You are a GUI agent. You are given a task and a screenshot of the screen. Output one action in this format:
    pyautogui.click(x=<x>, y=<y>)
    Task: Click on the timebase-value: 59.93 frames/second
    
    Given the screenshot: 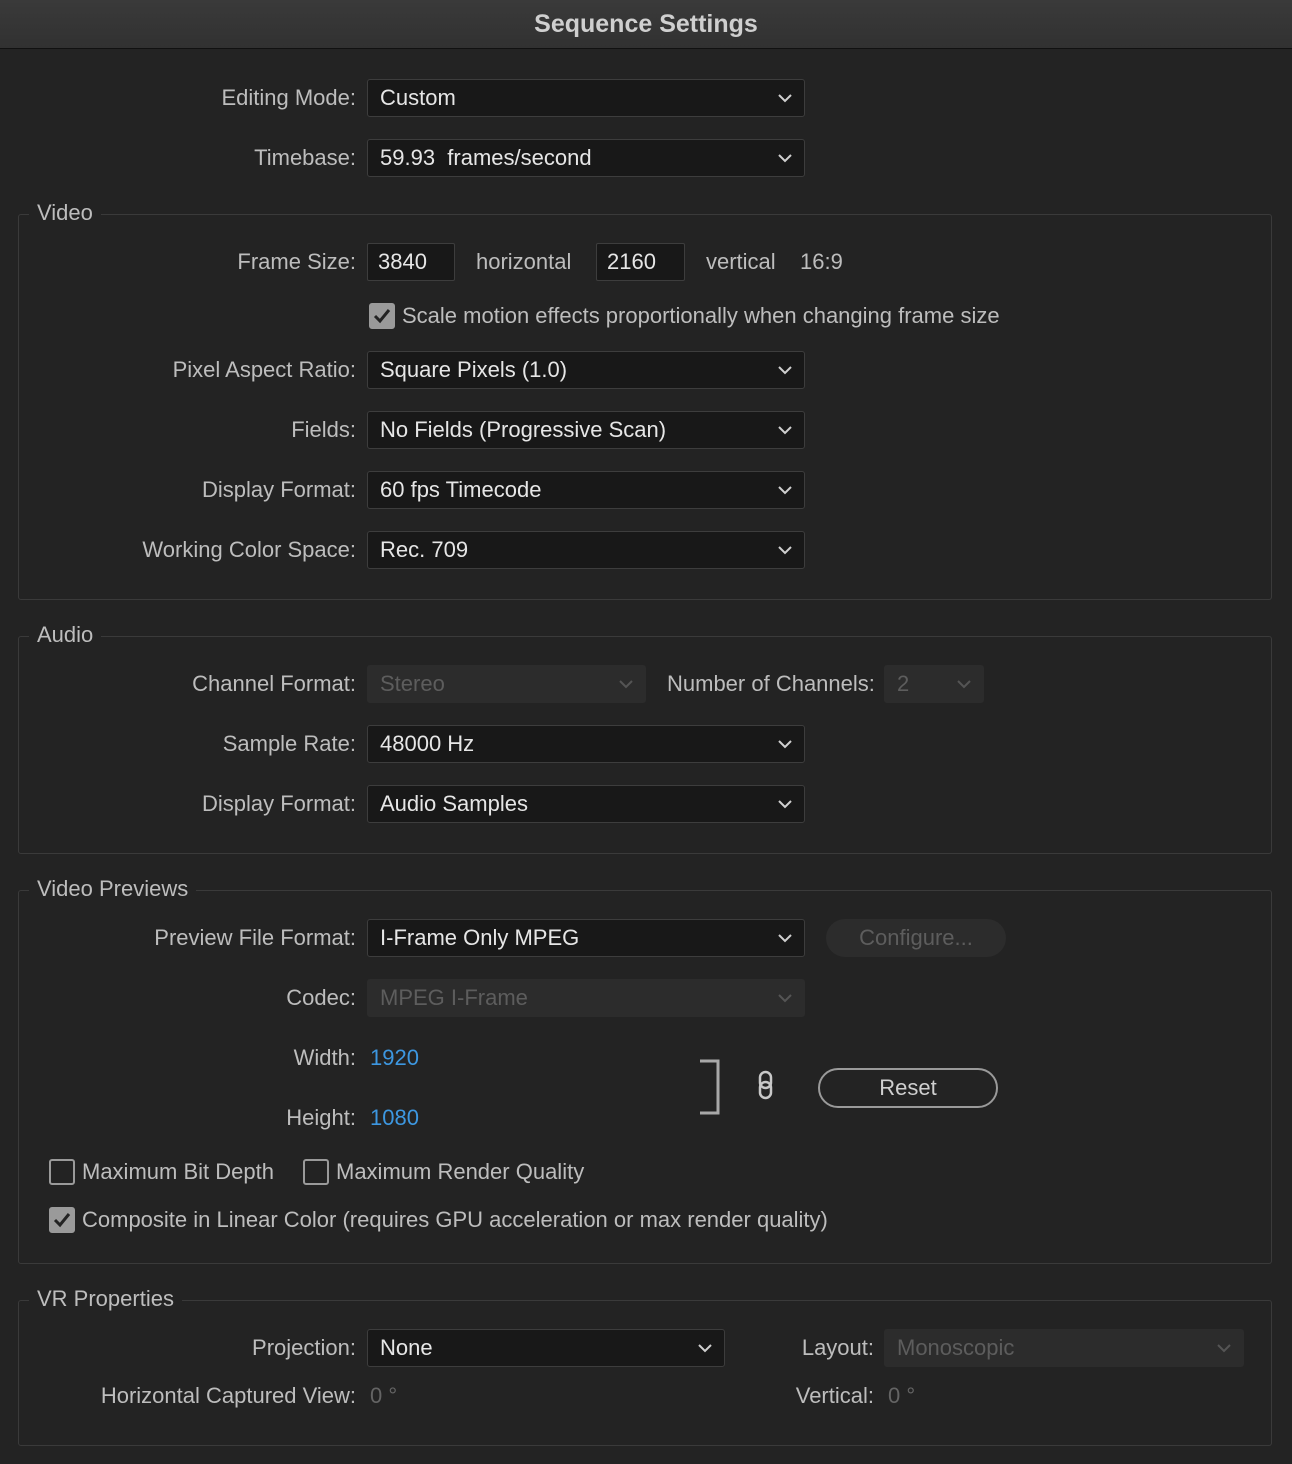 What is the action you would take?
    pyautogui.click(x=486, y=157)
    